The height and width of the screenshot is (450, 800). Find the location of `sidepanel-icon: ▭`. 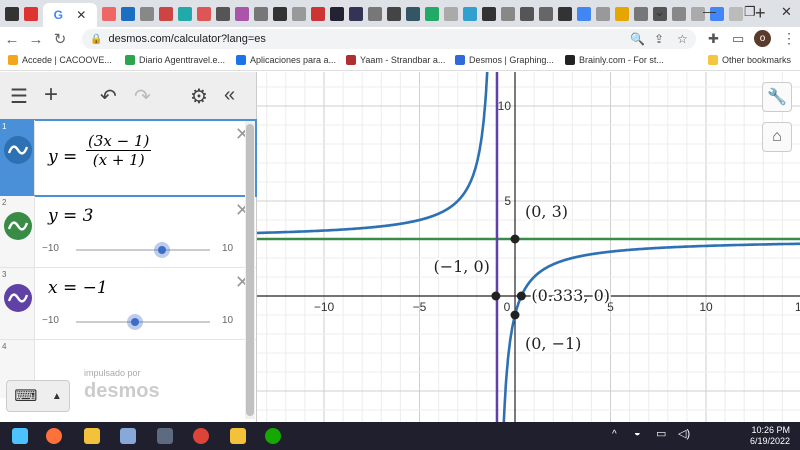

sidepanel-icon: ▭ is located at coordinates (738, 39).